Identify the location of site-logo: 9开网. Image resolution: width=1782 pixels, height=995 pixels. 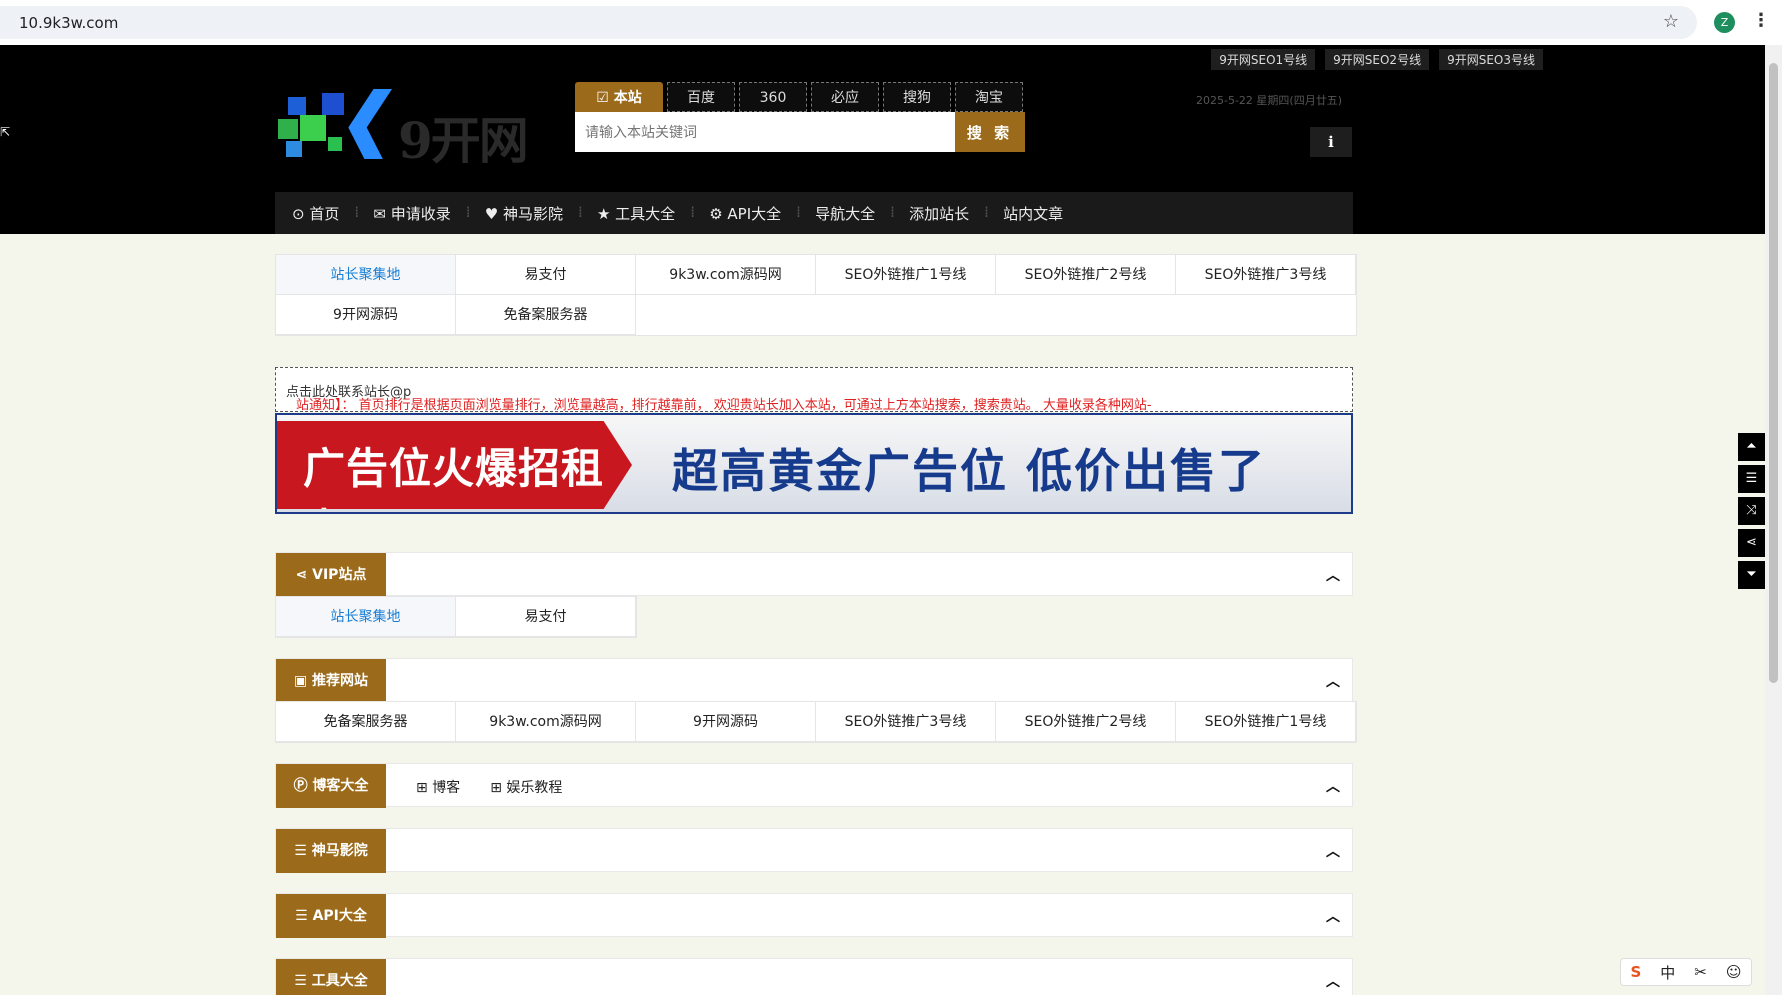
(410, 129).